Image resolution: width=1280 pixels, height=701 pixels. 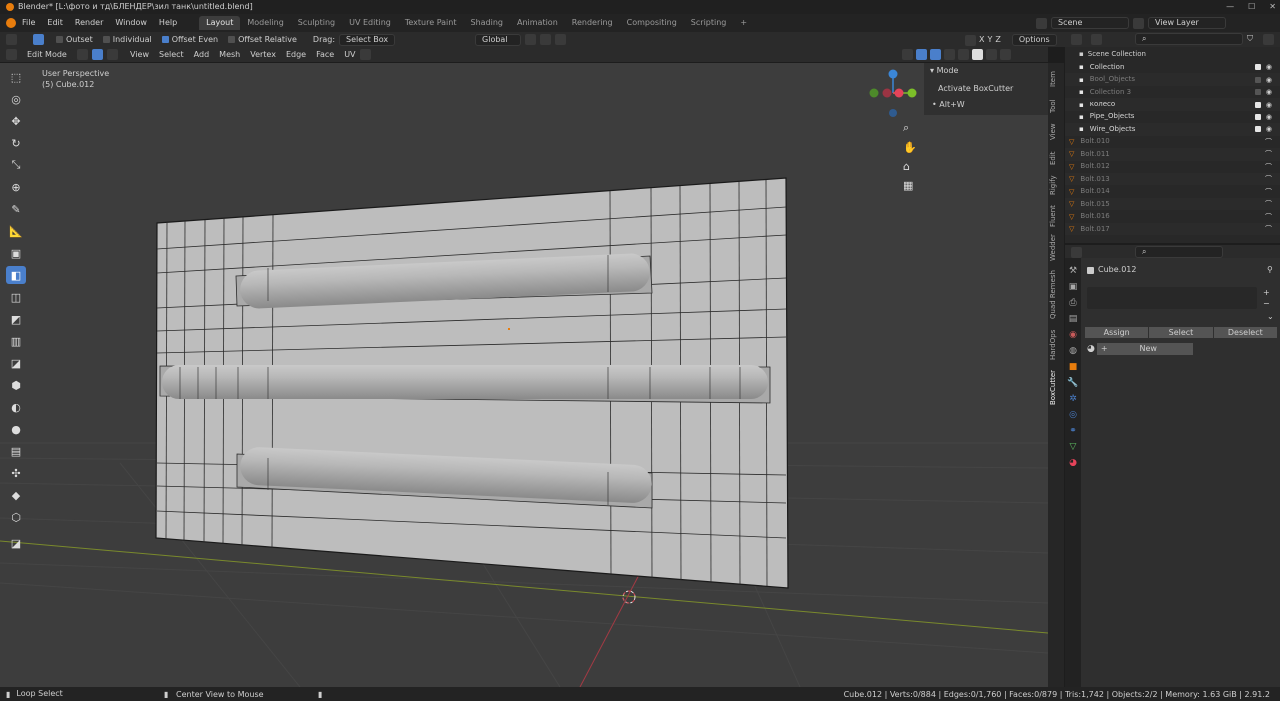 I want to click on axis-x-toggle: X, so click(x=981, y=40).